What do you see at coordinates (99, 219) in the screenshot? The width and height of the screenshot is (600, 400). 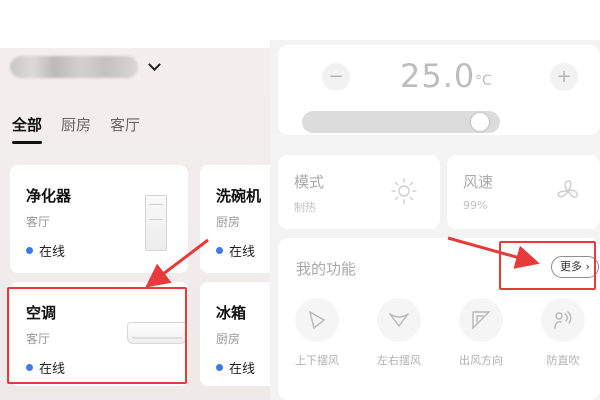 I see `device-card-purifier: 净化器 客厅 在线` at bounding box center [99, 219].